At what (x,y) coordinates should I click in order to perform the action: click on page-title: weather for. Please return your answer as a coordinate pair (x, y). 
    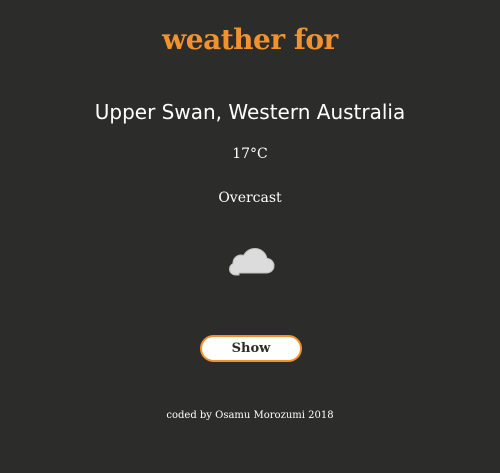
    Looking at the image, I should click on (250, 39).